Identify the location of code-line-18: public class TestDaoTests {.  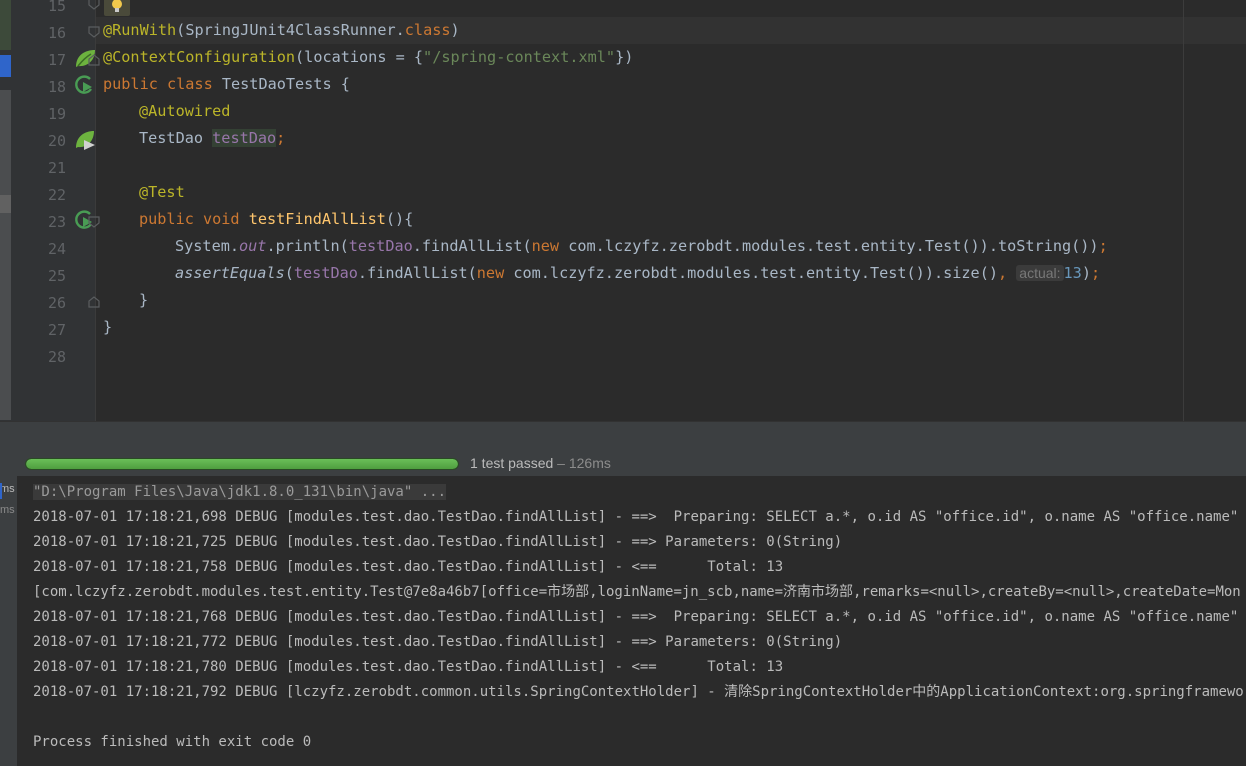
(226, 84).